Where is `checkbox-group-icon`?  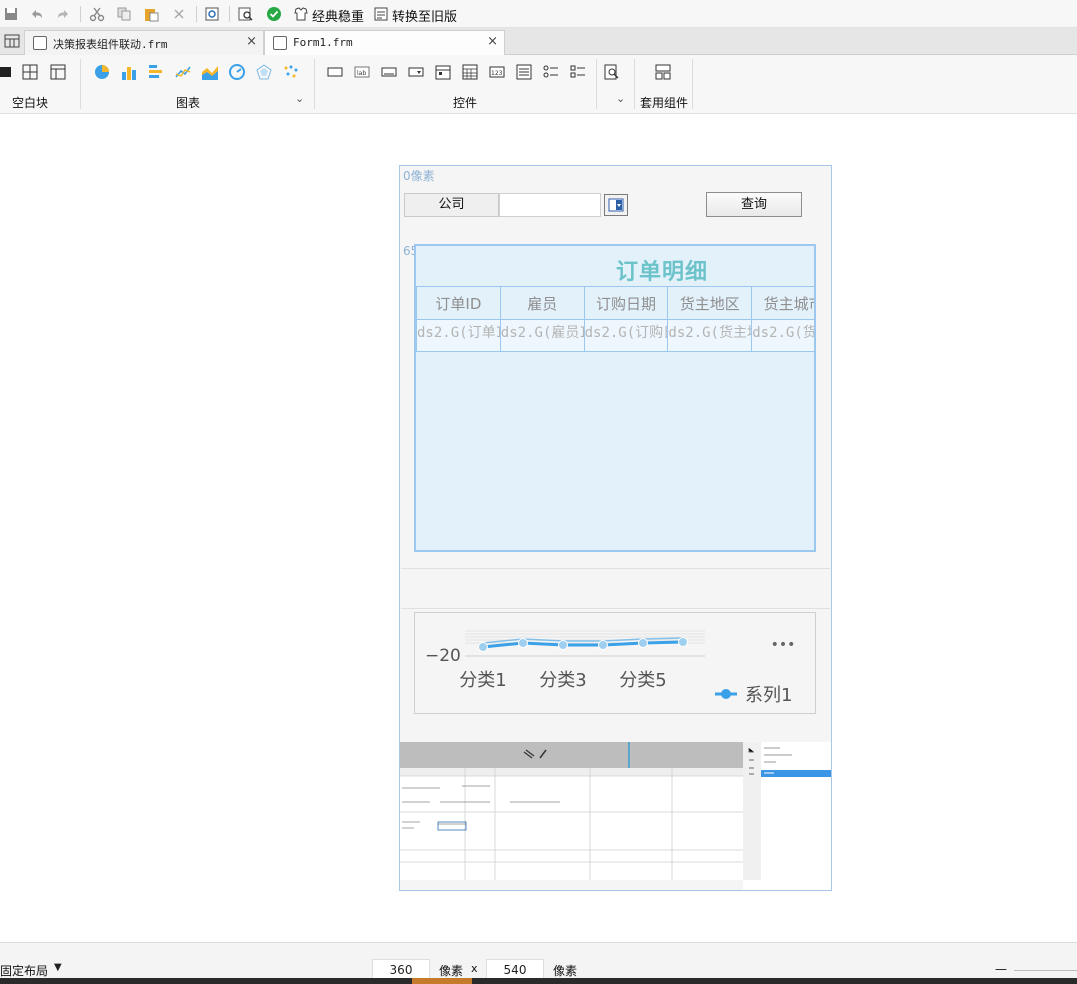 checkbox-group-icon is located at coordinates (578, 72).